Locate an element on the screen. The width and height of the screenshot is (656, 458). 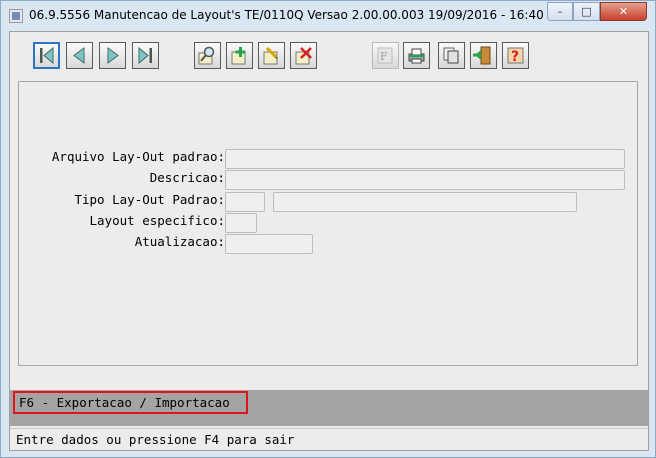
minimize-icon: – is located at coordinates (560, 11).